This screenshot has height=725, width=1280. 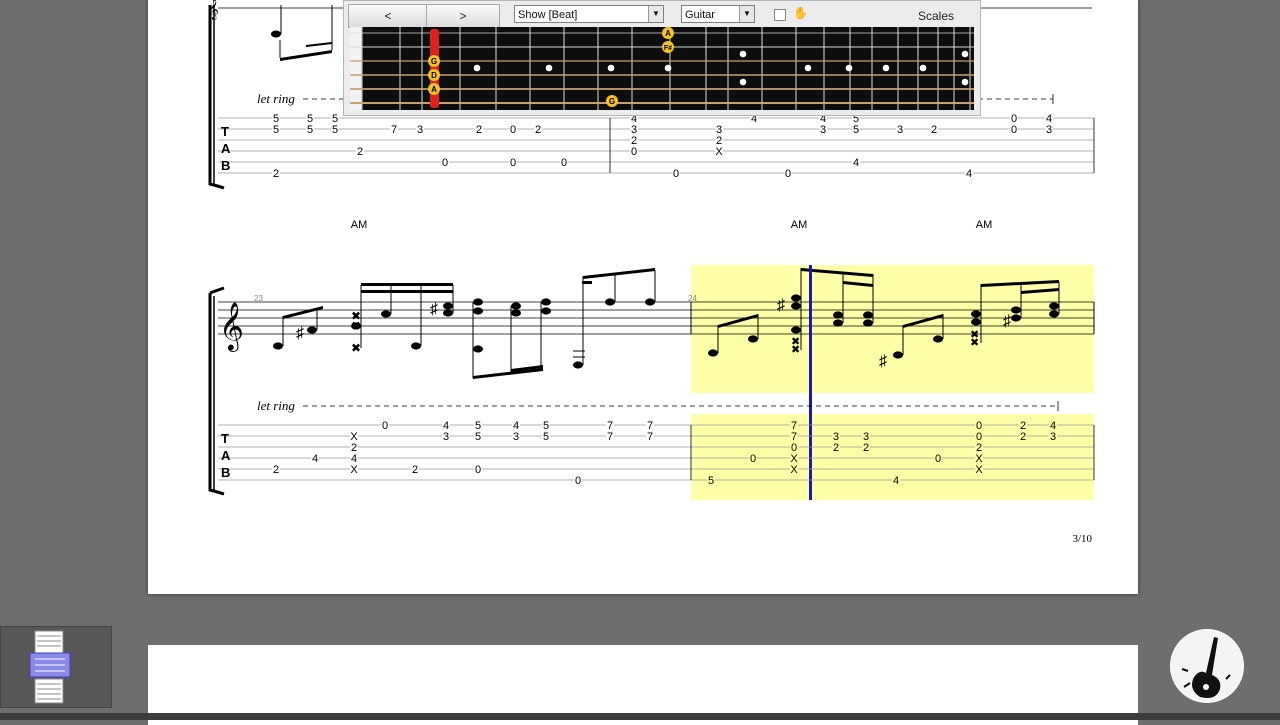 I want to click on fret-marker-g: G, so click(x=434, y=61).